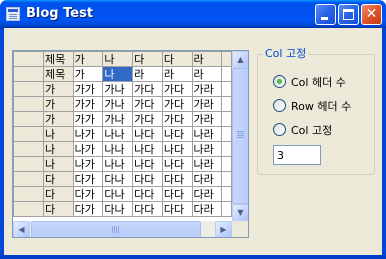 The width and height of the screenshot is (386, 259). Describe the element at coordinates (318, 82) in the screenshot. I see `radio-label-col-header-count: Col 헤더 수` at that location.